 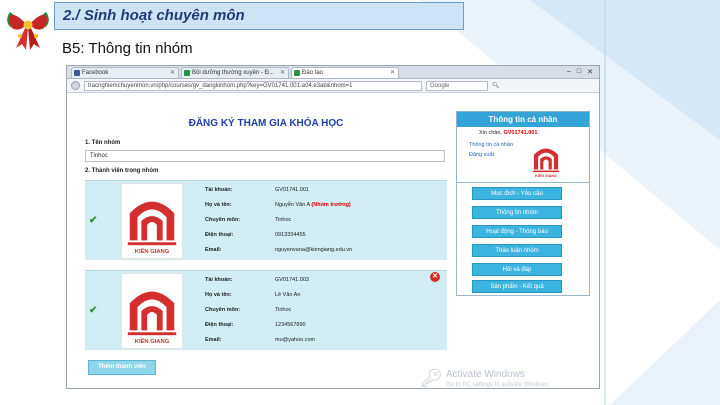 I want to click on tab-label: Facebook, so click(x=95, y=73).